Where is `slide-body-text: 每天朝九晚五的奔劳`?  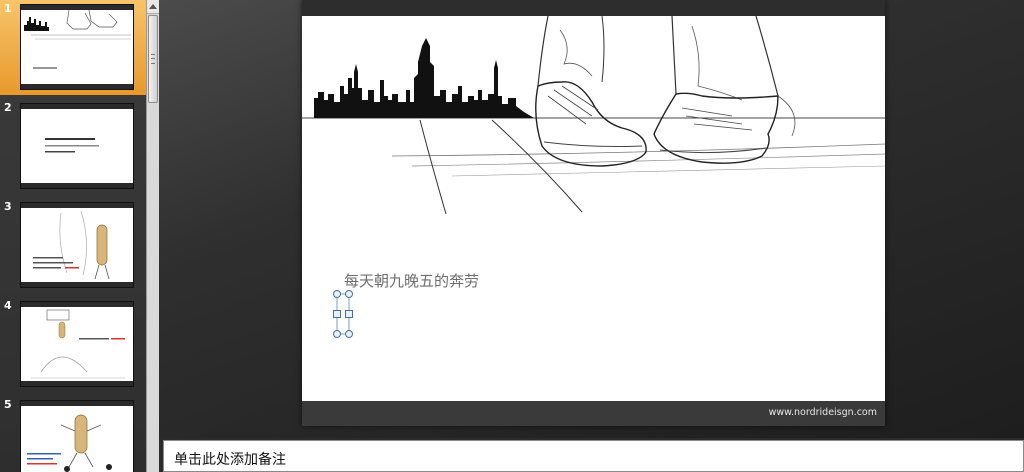
slide-body-text: 每天朝九晚五的奔劳 is located at coordinates (411, 280).